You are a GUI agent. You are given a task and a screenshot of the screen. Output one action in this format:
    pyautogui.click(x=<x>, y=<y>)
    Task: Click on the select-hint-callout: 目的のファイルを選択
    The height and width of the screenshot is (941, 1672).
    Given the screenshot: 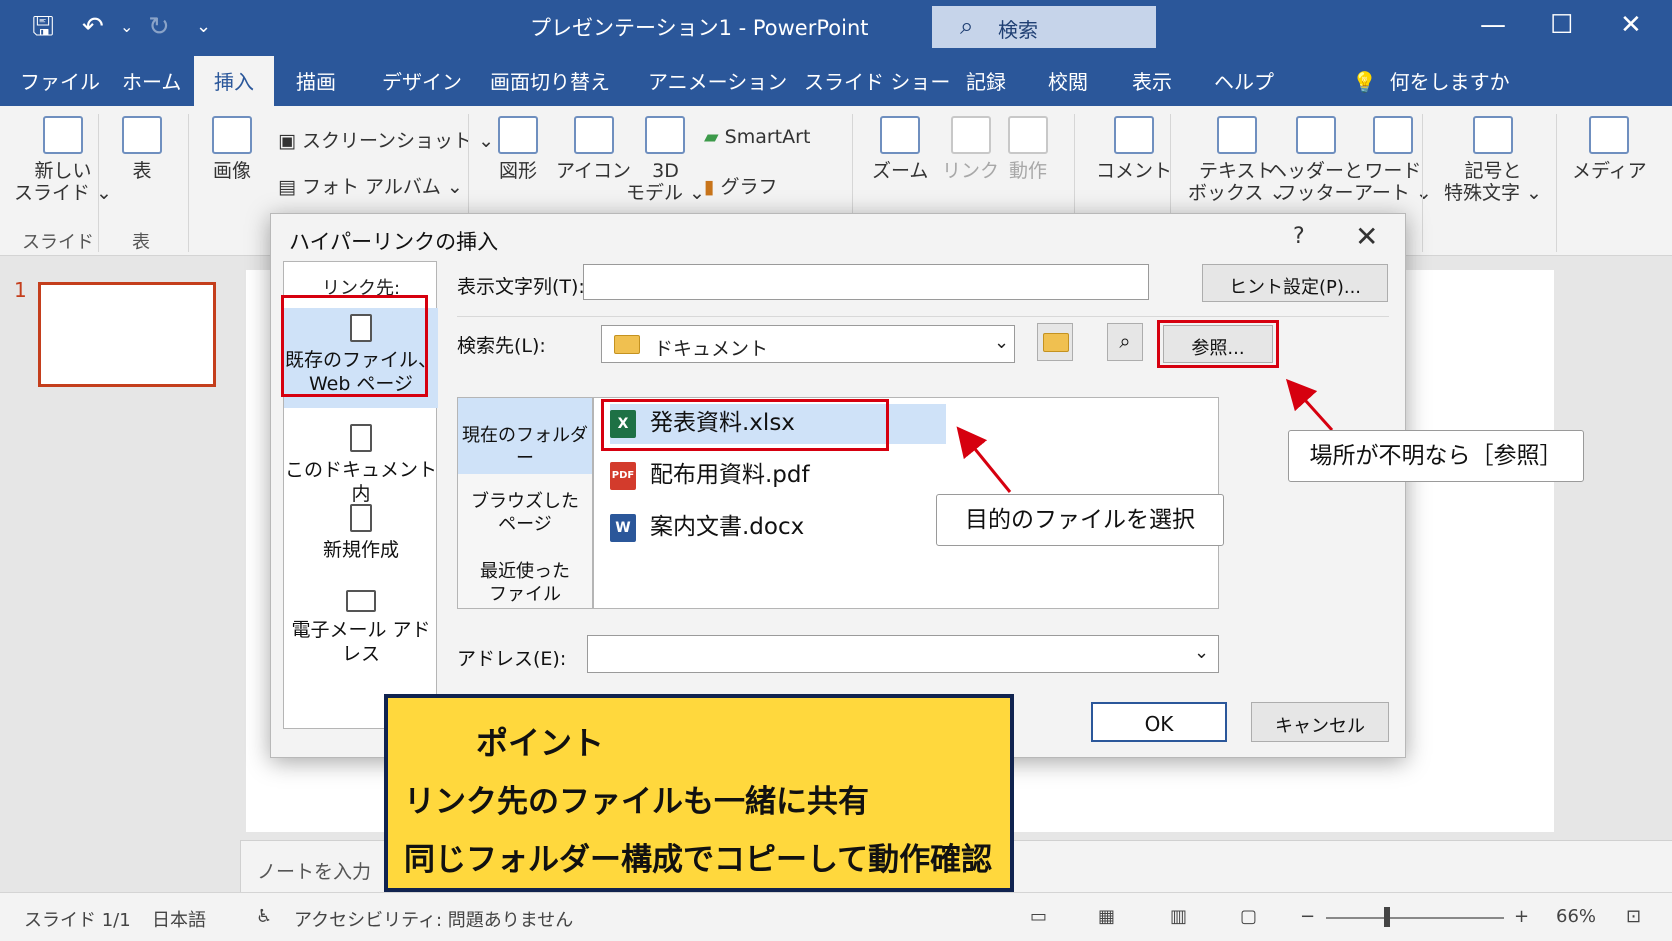 What is the action you would take?
    pyautogui.click(x=1080, y=520)
    